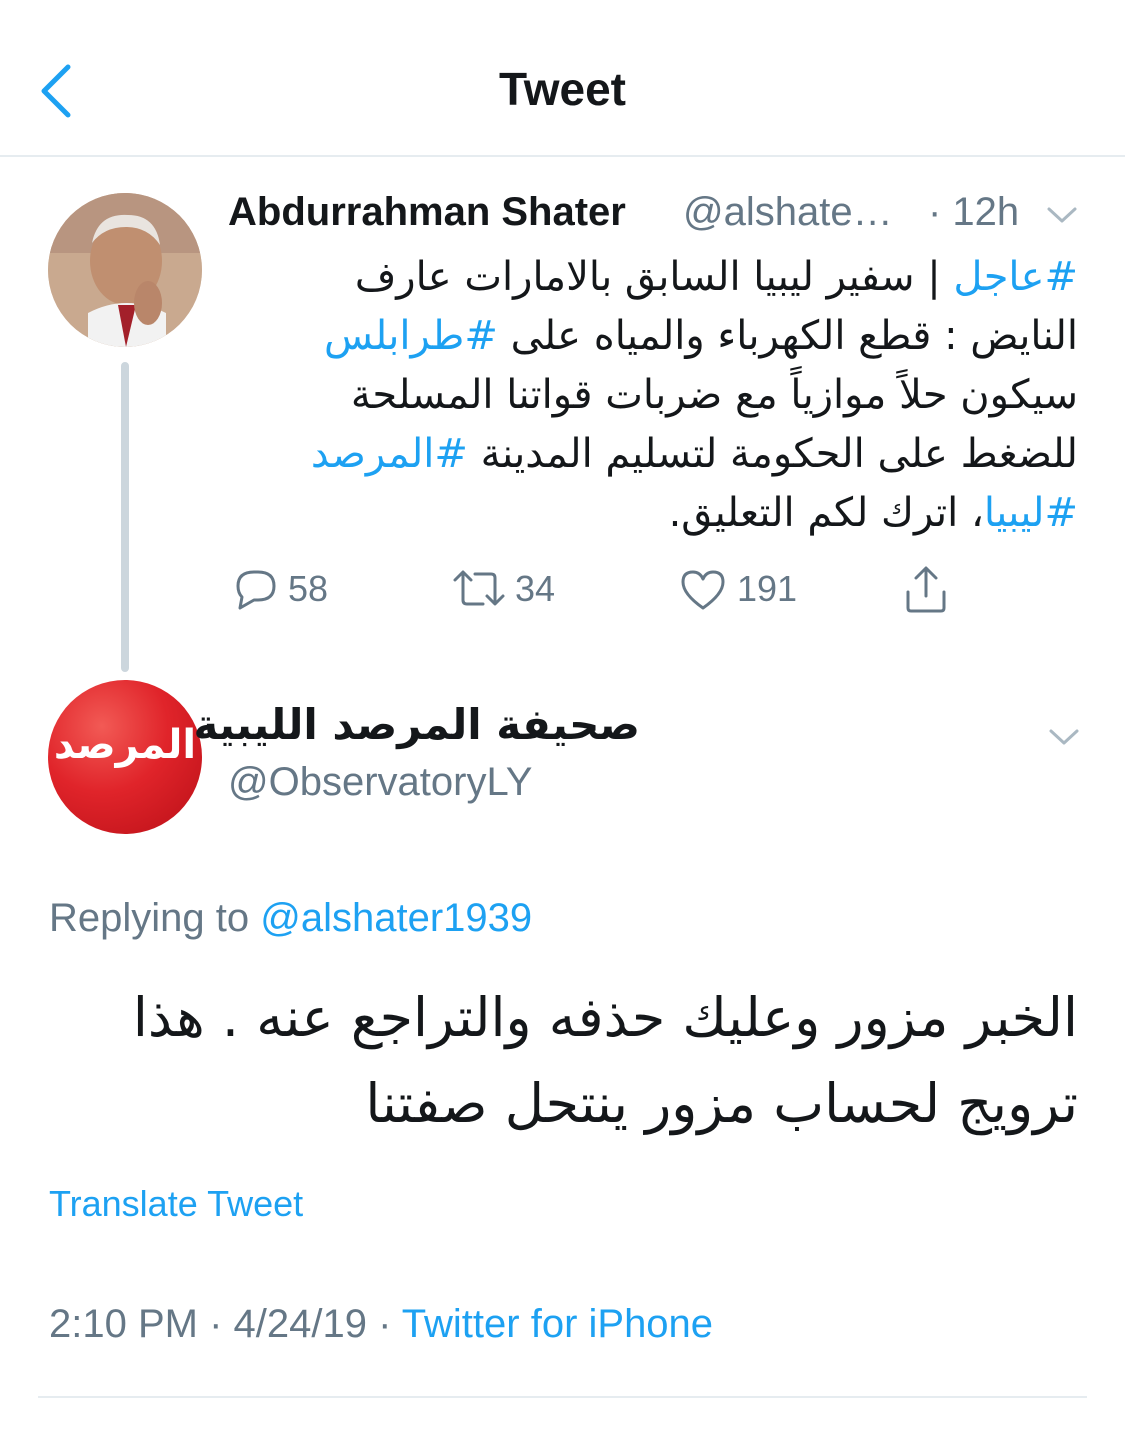 The height and width of the screenshot is (1431, 1125). What do you see at coordinates (703, 590) in the screenshot?
I see `heart-icon` at bounding box center [703, 590].